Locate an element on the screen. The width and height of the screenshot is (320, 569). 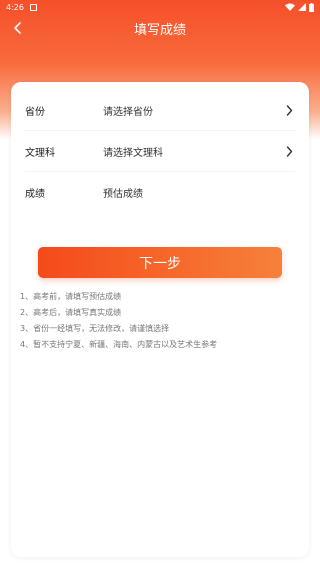
subject-label: 文理科 is located at coordinates (40, 153).